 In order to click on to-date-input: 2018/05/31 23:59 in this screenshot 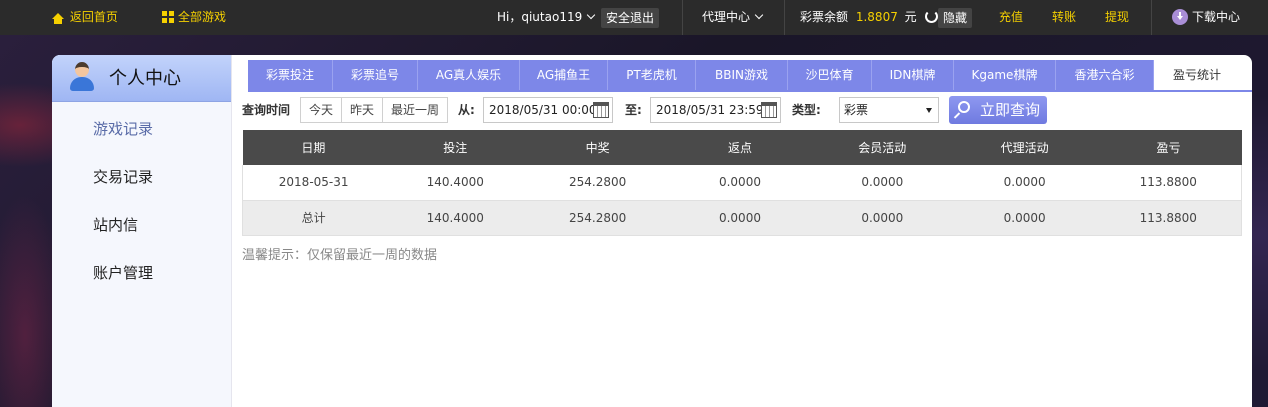, I will do `click(715, 110)`.